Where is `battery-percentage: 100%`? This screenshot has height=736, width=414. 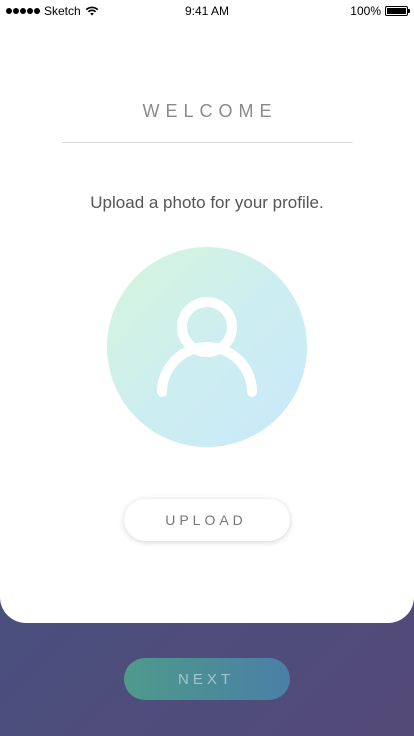 battery-percentage: 100% is located at coordinates (365, 11).